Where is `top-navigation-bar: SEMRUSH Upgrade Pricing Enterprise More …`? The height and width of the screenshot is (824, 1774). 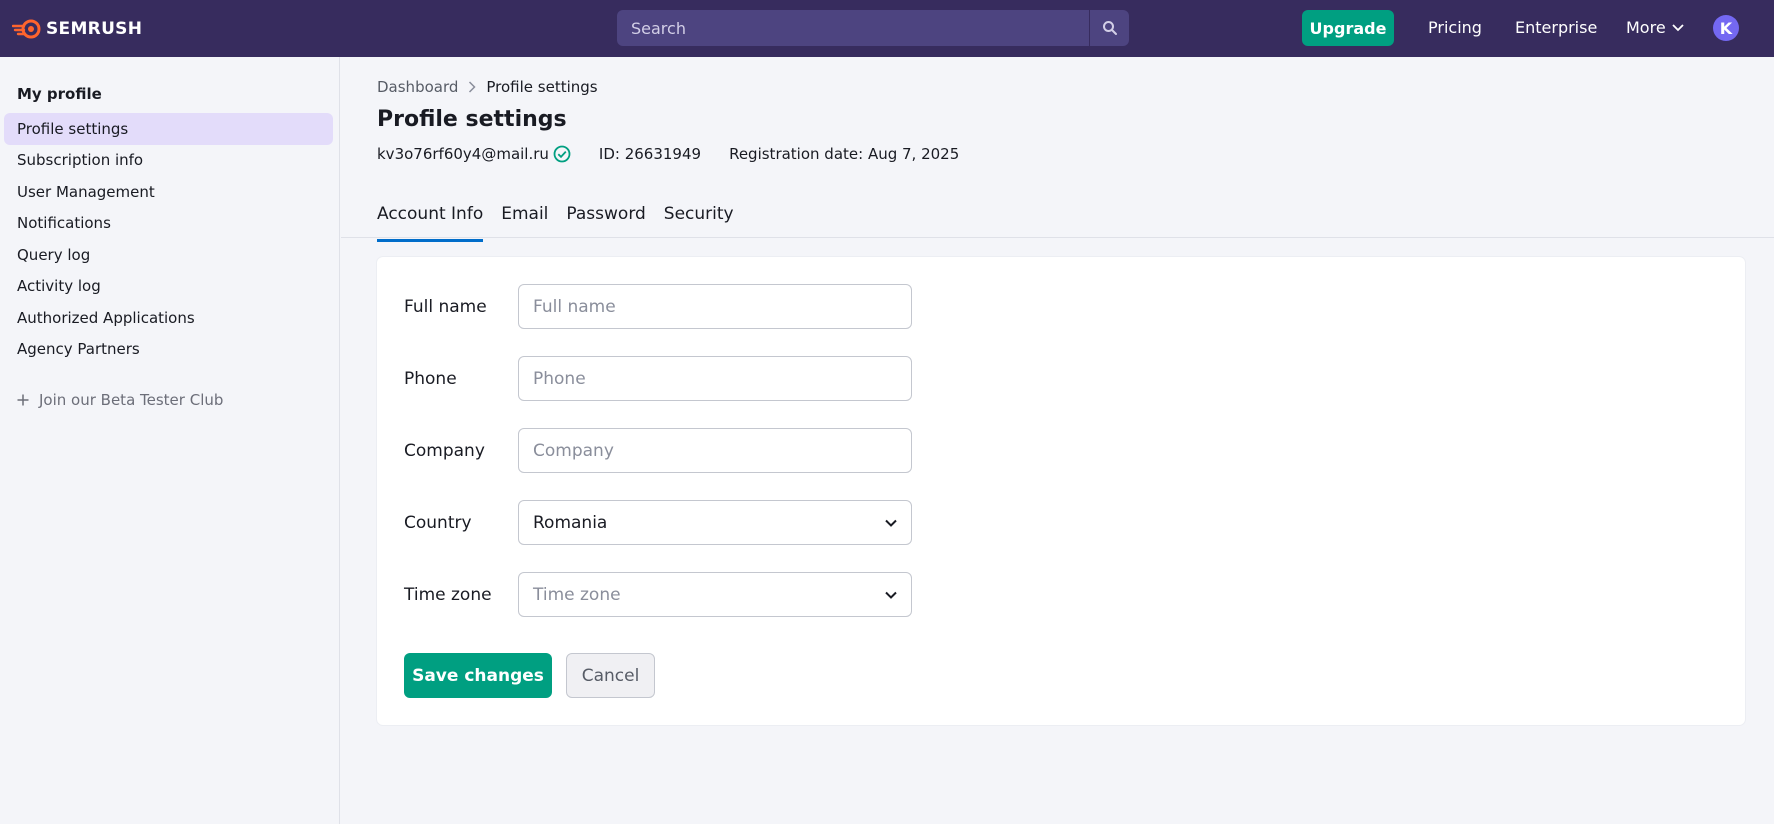 top-navigation-bar: SEMRUSH Upgrade Pricing Enterprise More … is located at coordinates (887, 28).